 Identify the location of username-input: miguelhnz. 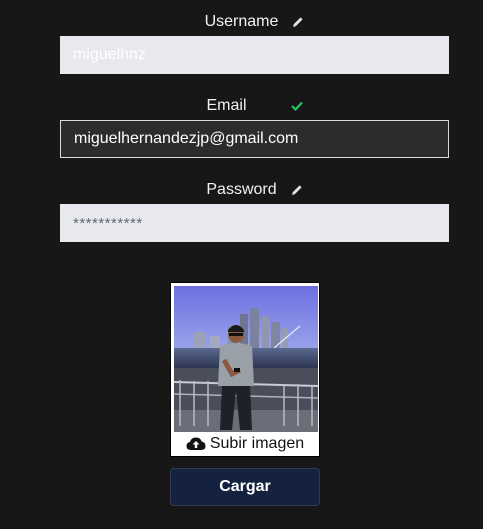
(254, 55).